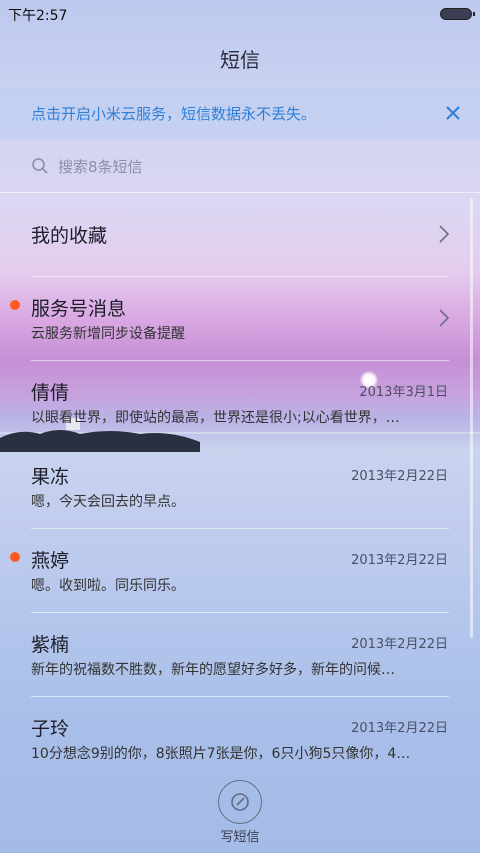 This screenshot has height=853, width=480. Describe the element at coordinates (108, 502) in the screenshot. I see `conversation-snippet: 嗯，今天会回去的早点。` at that location.